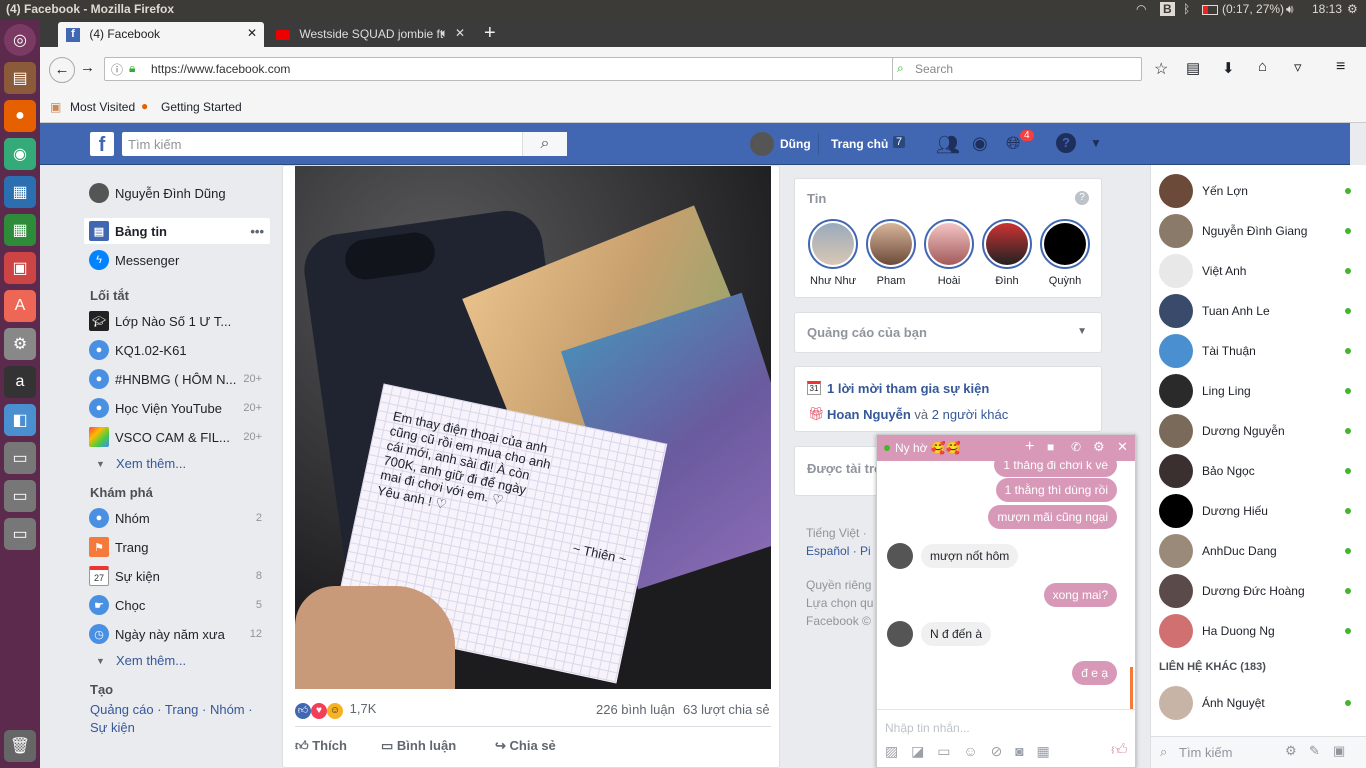 The image size is (1366, 768). I want to click on reading-list-icon: ▤, so click(1193, 68).